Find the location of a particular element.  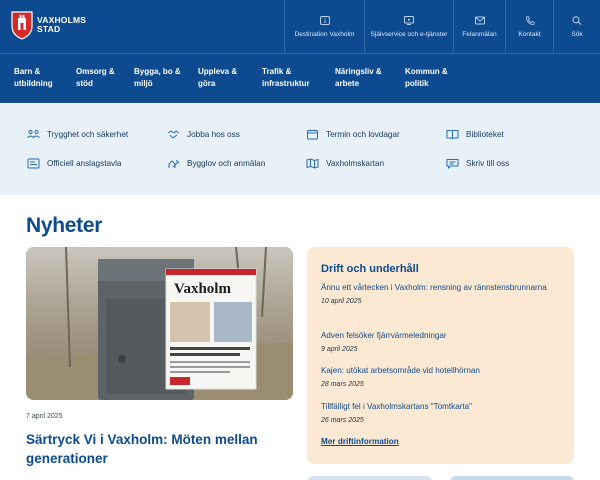

coat-of-arms-icon is located at coordinates (22, 25).